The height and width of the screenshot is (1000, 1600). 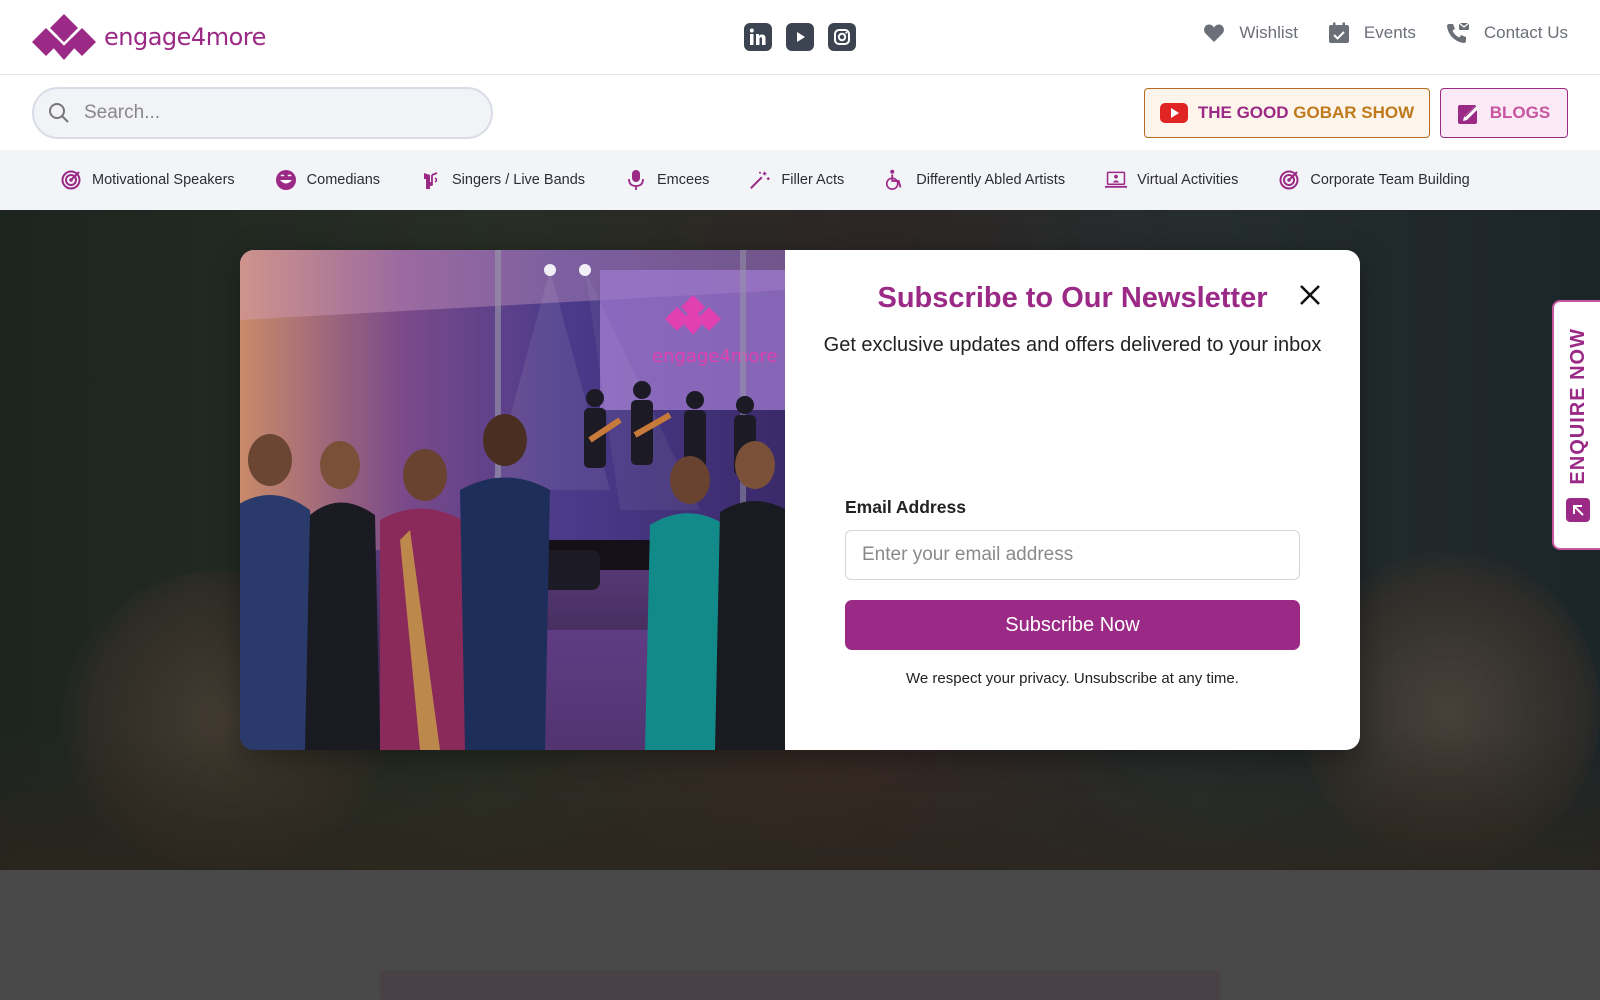 I want to click on nav-item-label: Differently Abled Artists, so click(x=991, y=180).